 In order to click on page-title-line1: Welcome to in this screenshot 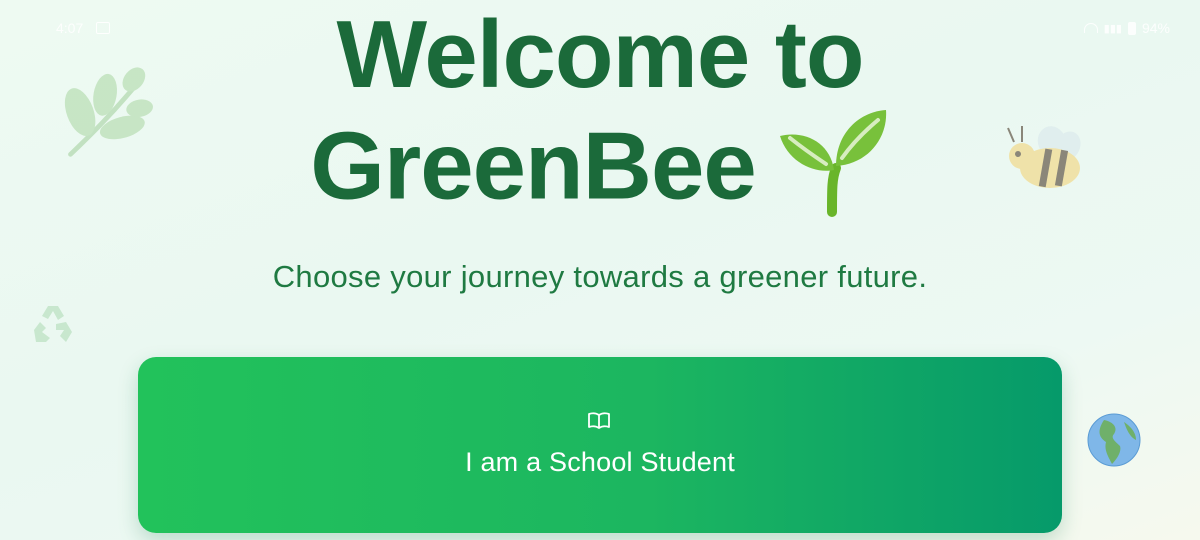, I will do `click(600, 54)`.